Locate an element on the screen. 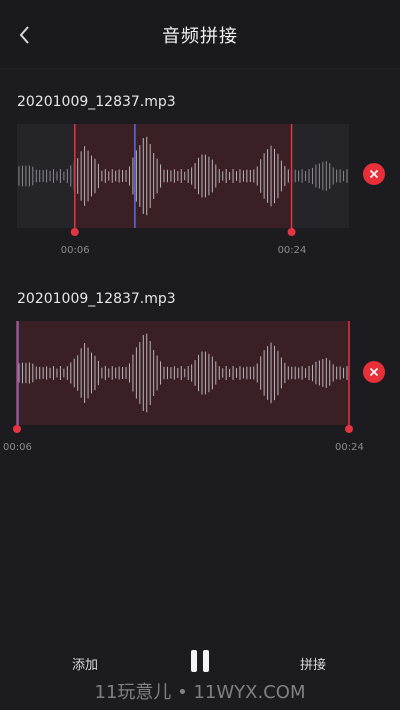  track-1-file-name: 20201009_12837.mp3 is located at coordinates (96, 102).